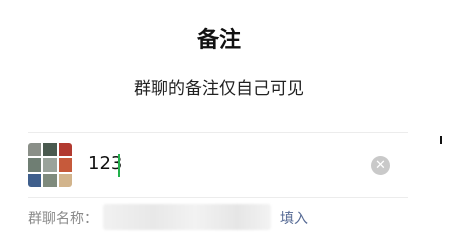  Describe the element at coordinates (187, 217) in the screenshot. I see `group-name-value-blurred` at that location.